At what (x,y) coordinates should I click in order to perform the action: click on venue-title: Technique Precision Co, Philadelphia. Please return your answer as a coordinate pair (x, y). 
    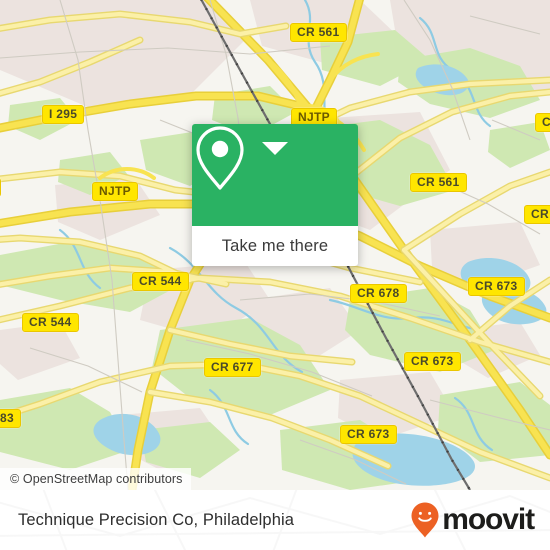
    Looking at the image, I should click on (156, 519).